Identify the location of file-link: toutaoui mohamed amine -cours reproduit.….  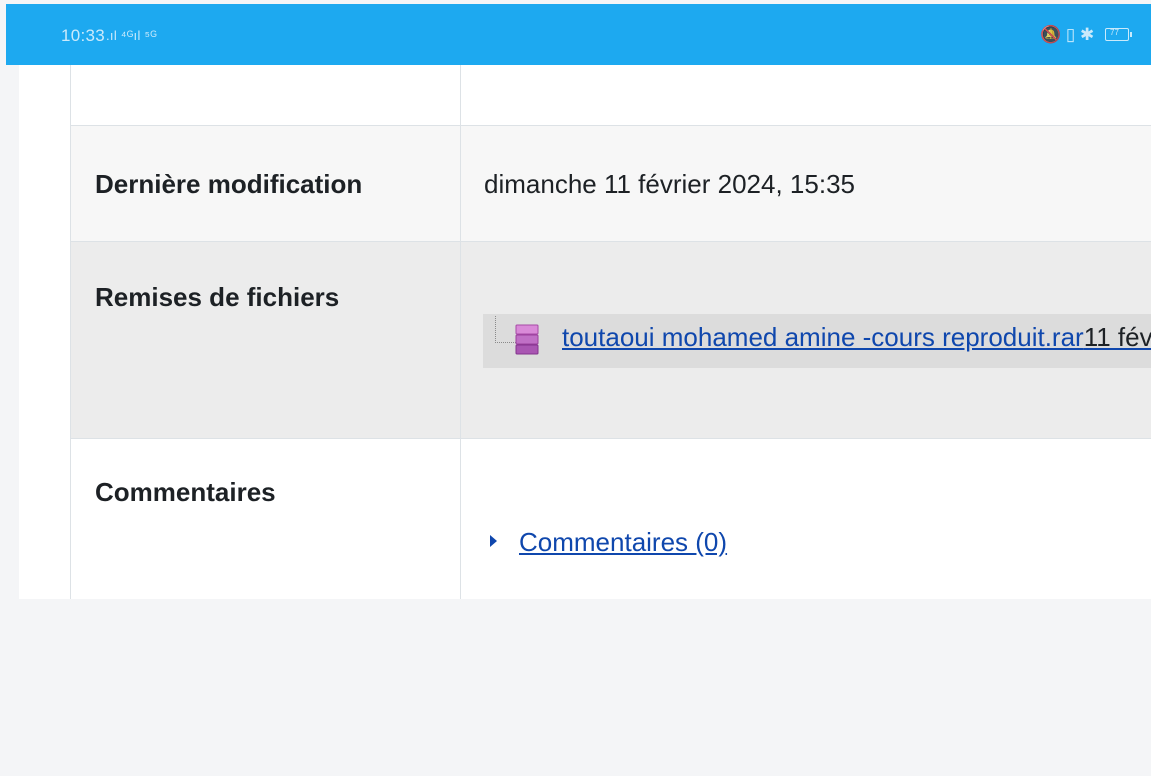
(856, 337).